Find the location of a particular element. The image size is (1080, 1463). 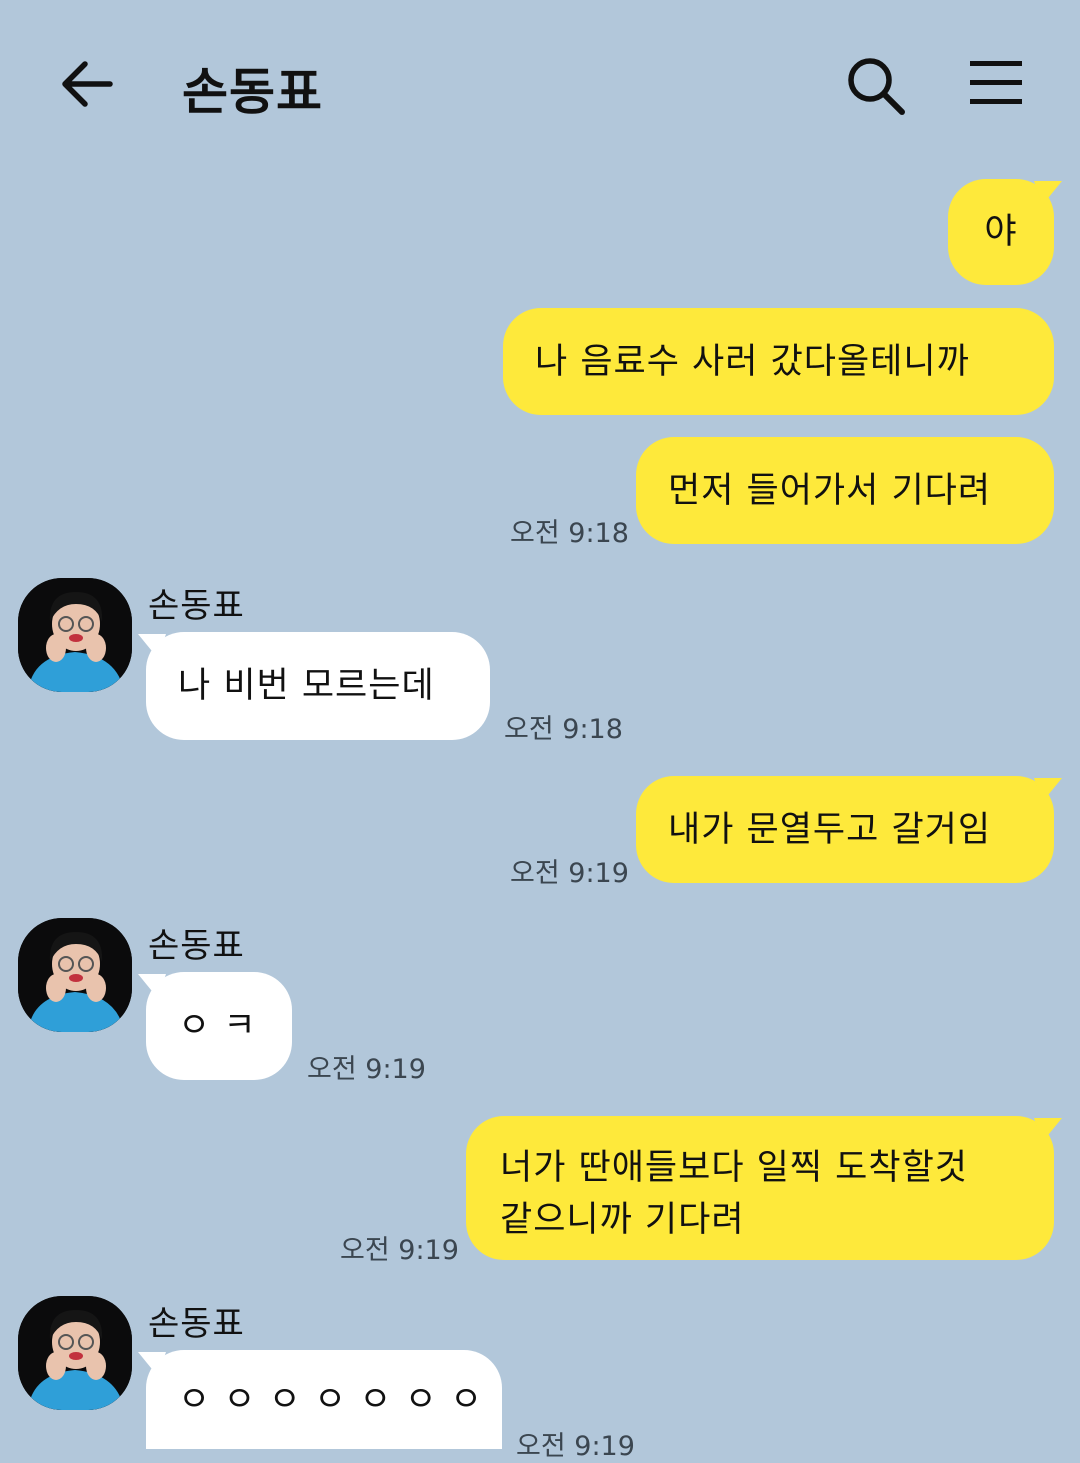

my-message-bubble: 야 is located at coordinates (1001, 232).